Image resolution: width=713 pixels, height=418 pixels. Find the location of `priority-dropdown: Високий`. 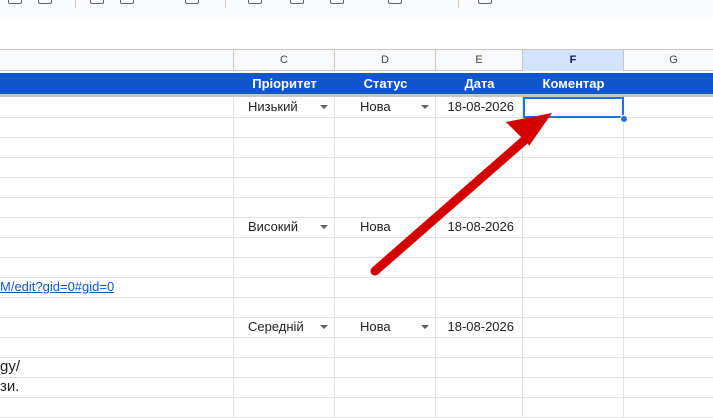

priority-dropdown: Високий is located at coordinates (284, 227).